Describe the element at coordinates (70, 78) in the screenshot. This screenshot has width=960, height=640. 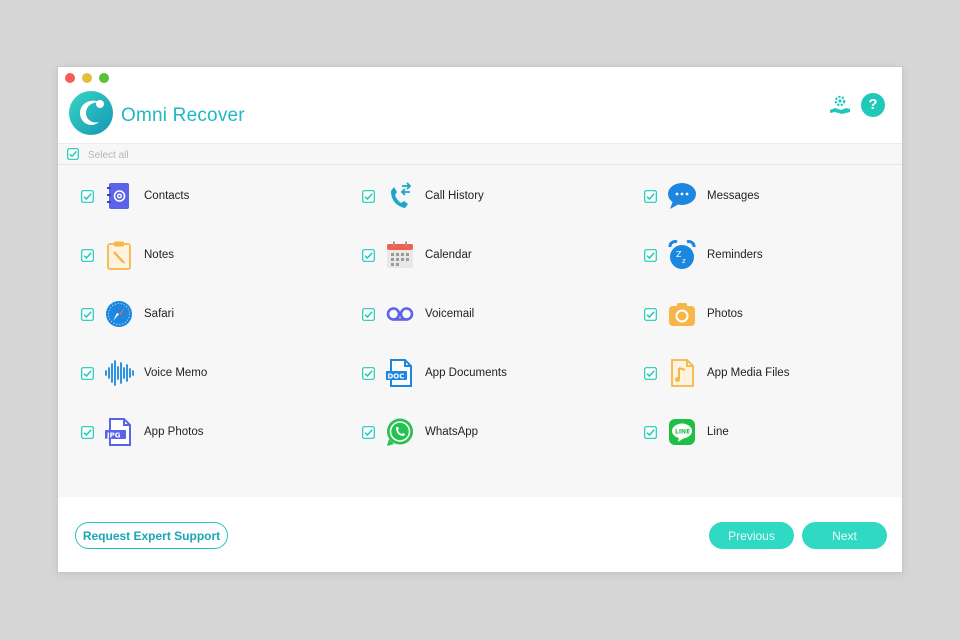
I see `close-window-button` at that location.